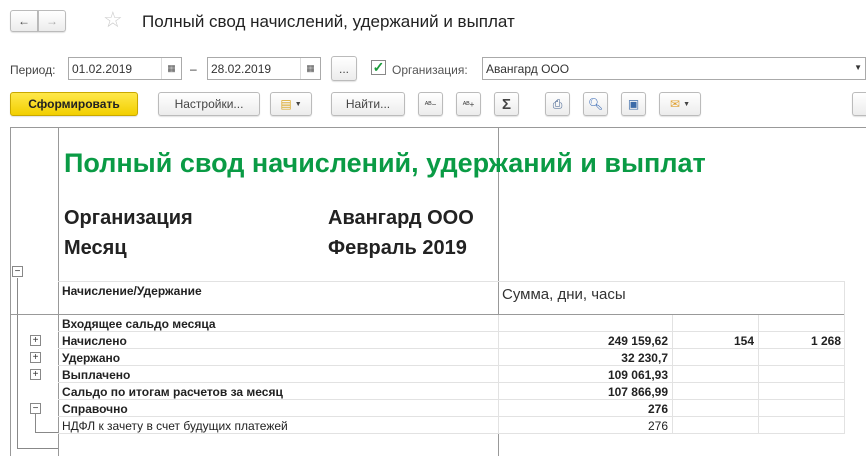 The width and height of the screenshot is (866, 456). What do you see at coordinates (451, 357) in the screenshot?
I see `table-row: Удержано 32 230,7` at bounding box center [451, 357].